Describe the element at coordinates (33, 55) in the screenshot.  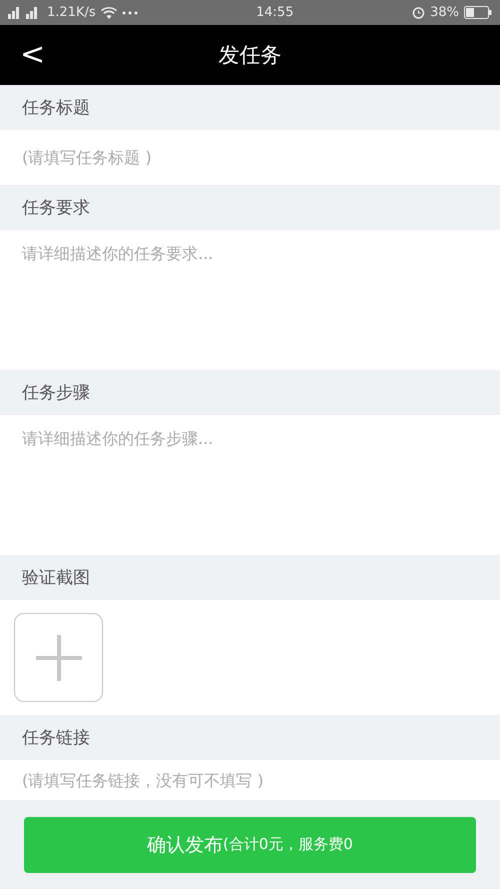
I see `back-button: <` at that location.